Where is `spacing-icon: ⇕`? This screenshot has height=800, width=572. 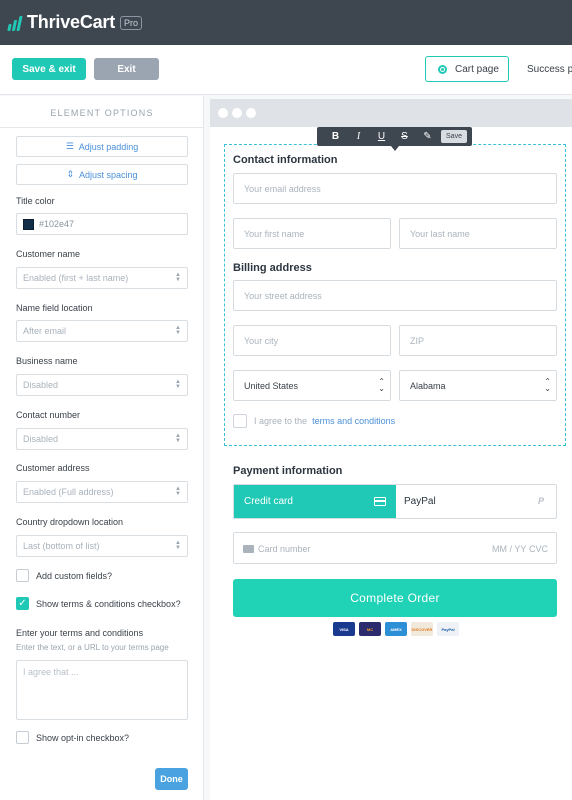 spacing-icon: ⇕ is located at coordinates (70, 174).